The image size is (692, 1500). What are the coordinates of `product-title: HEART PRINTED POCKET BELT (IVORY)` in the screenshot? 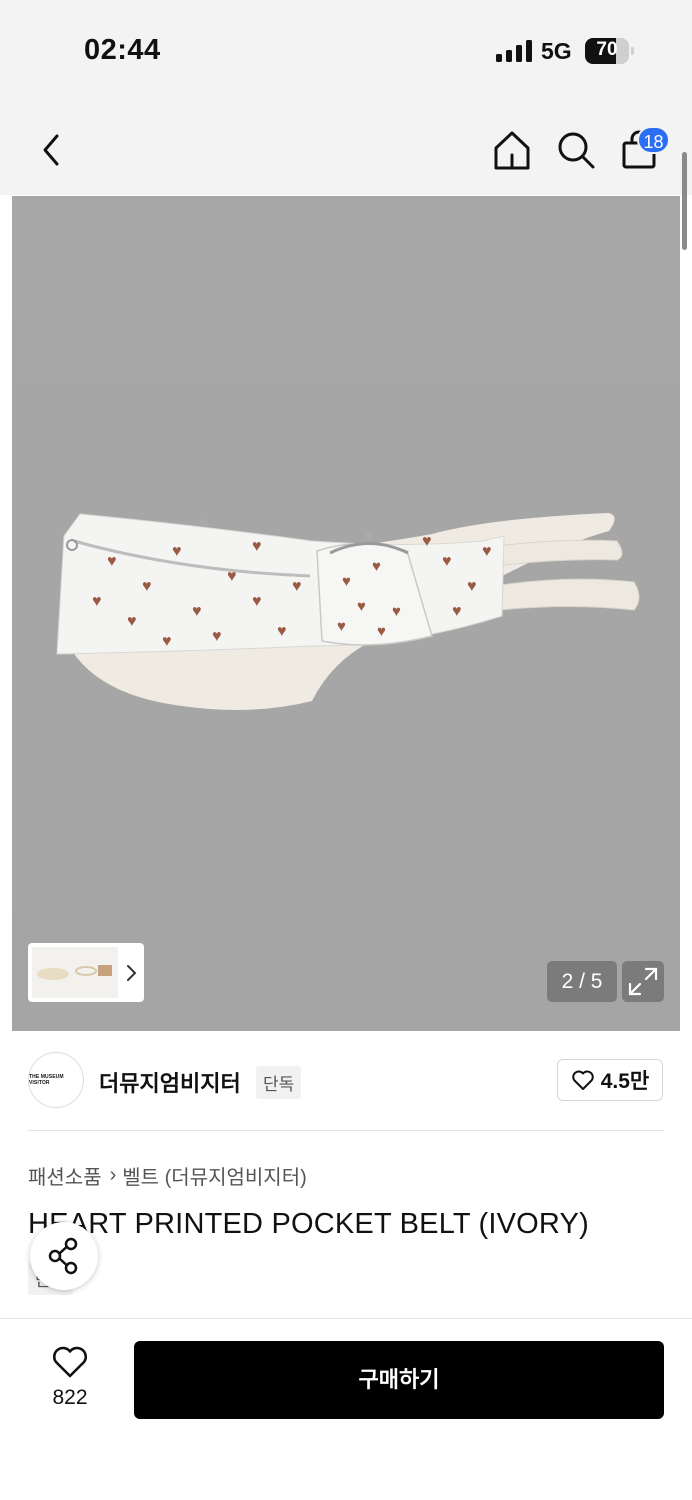 It's located at (308, 1224).